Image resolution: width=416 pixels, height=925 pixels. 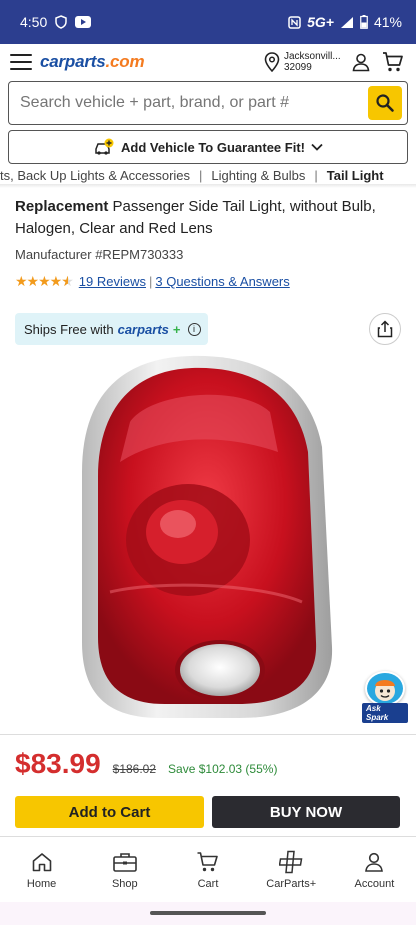 I want to click on map-pin-icon, so click(x=272, y=62).